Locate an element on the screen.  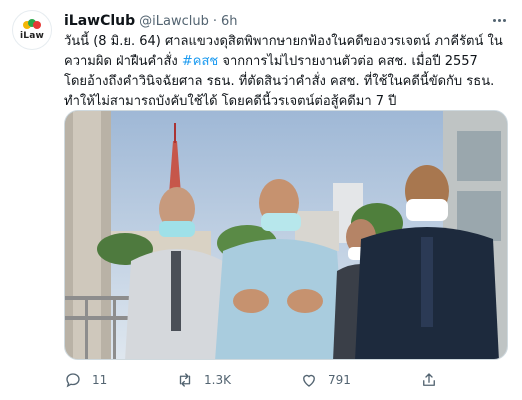
retweet-button: 1.3K is located at coordinates (203, 380).